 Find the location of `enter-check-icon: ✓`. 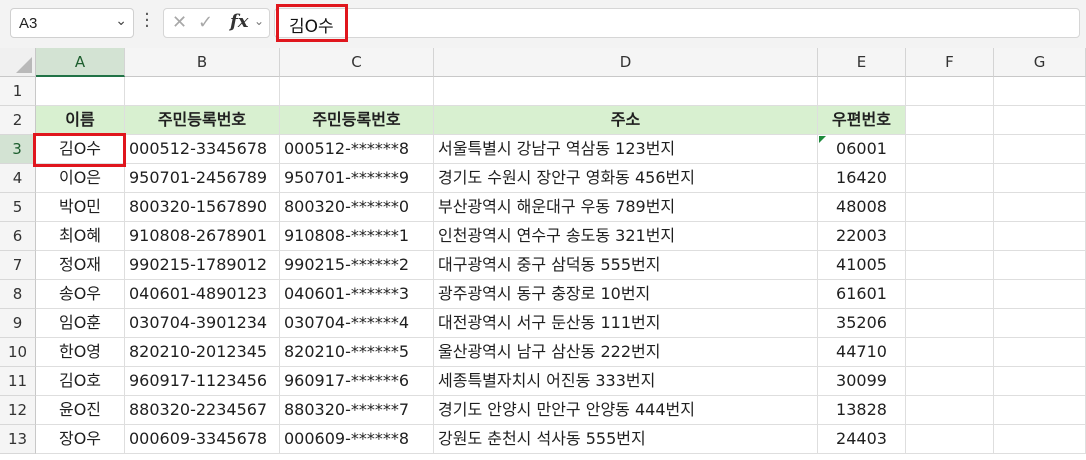

enter-check-icon: ✓ is located at coordinates (205, 22).